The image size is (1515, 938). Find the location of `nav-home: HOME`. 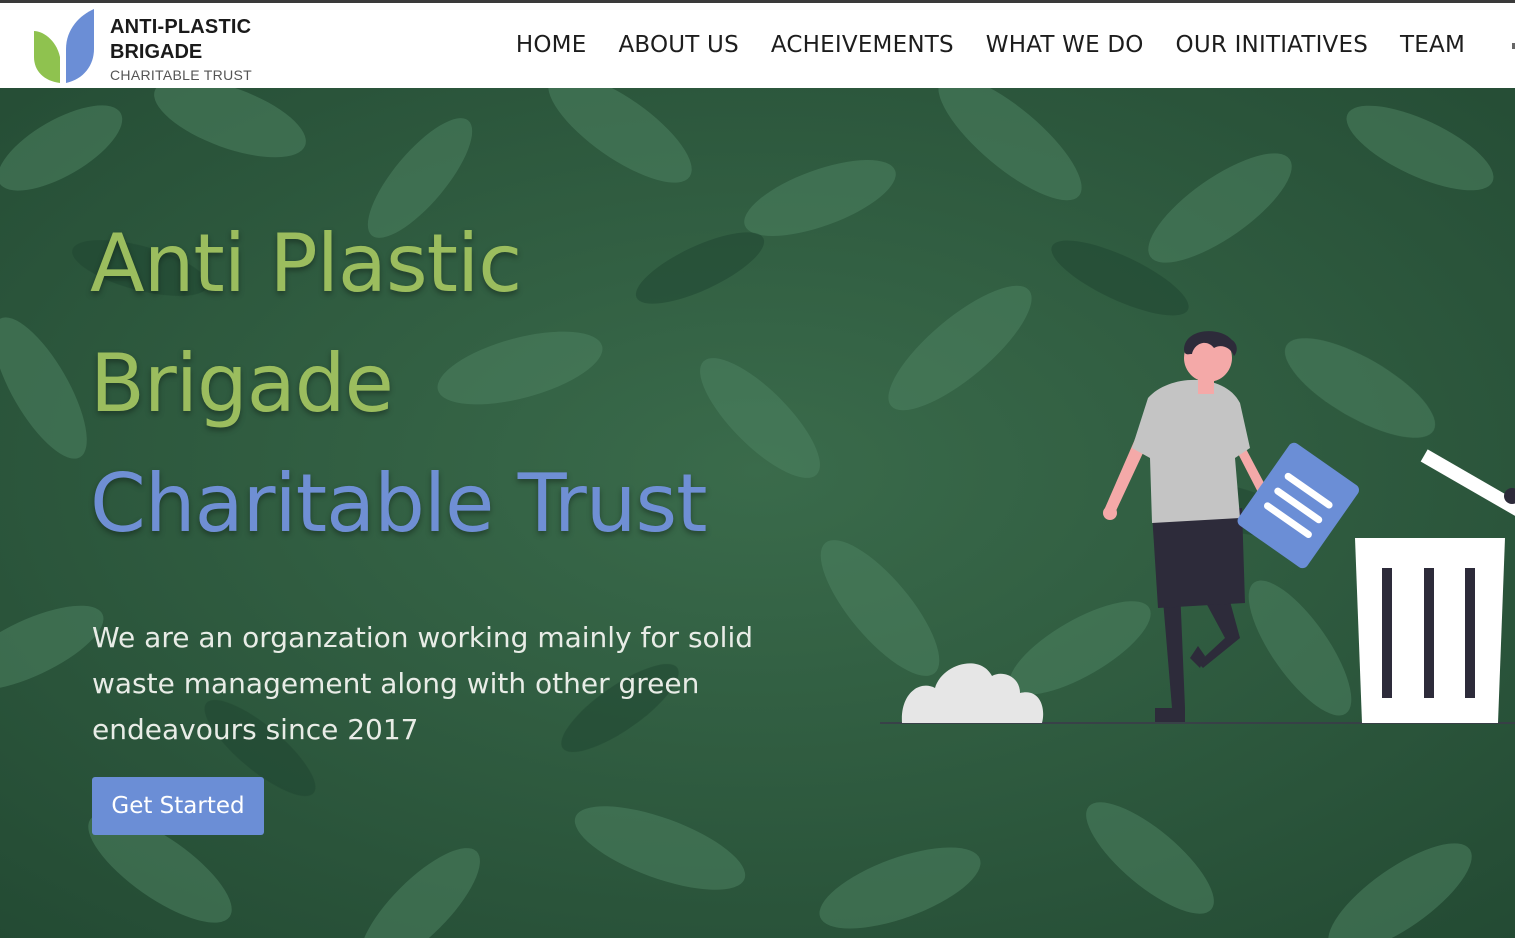

nav-home: HOME is located at coordinates (551, 45).